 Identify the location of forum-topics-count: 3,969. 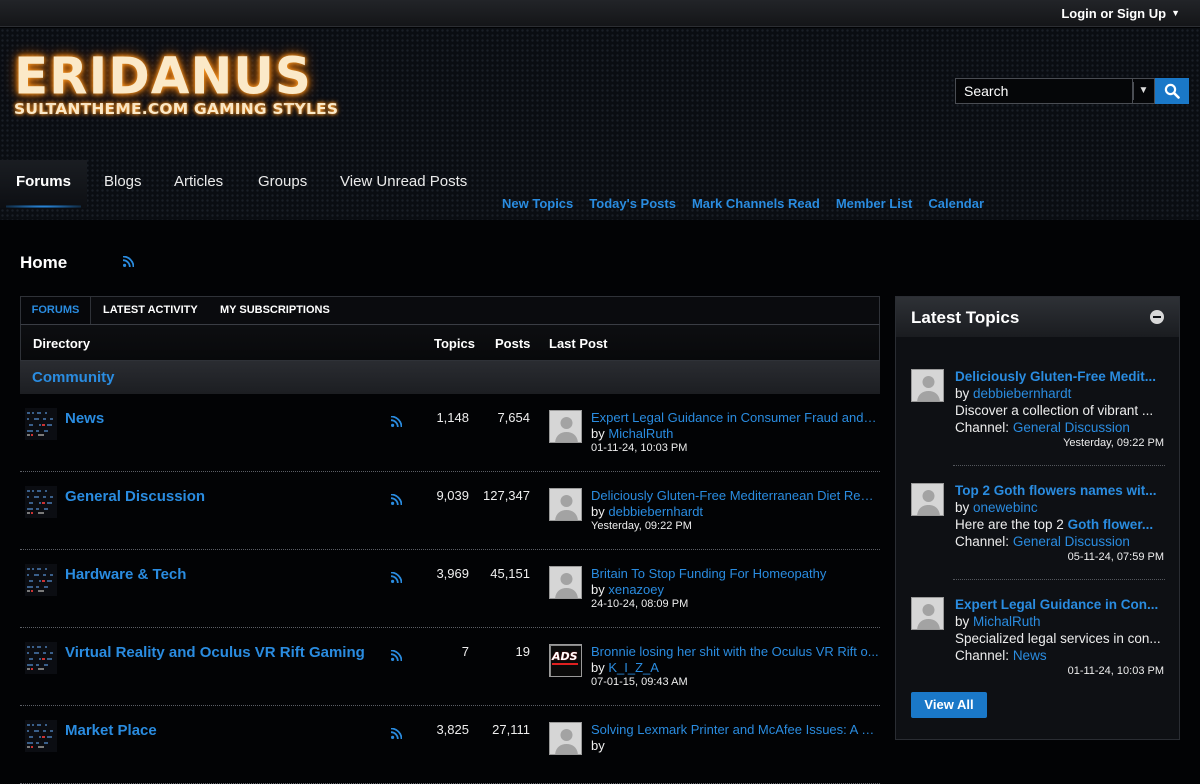
(452, 573).